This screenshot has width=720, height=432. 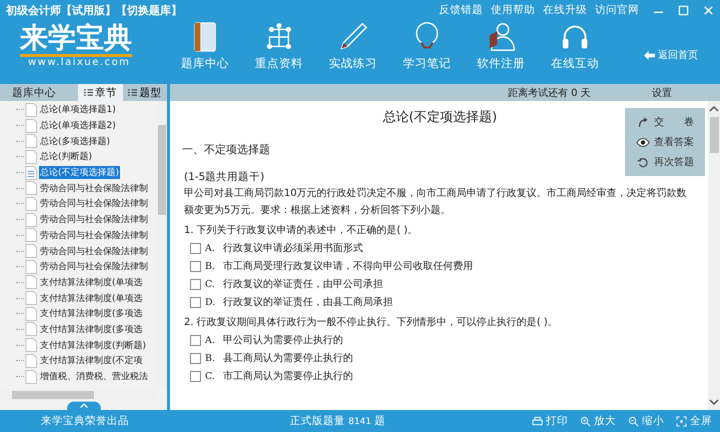 What do you see at coordinates (91, 361) in the screenshot?
I see `tree-item: 支付结算法律制度(不定项` at bounding box center [91, 361].